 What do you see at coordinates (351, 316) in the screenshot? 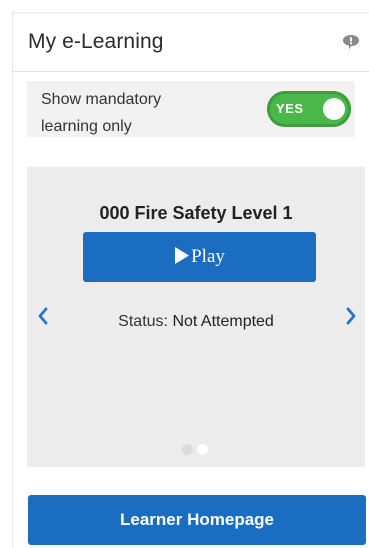
I see `chevron-right-icon` at bounding box center [351, 316].